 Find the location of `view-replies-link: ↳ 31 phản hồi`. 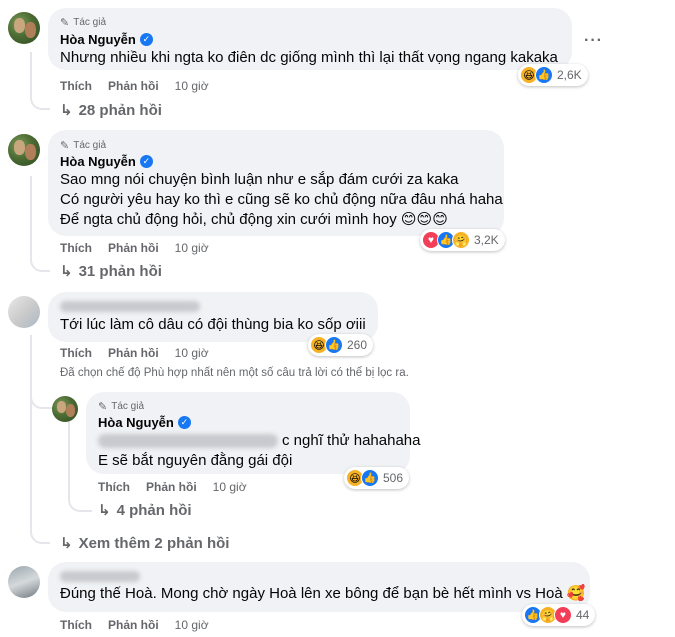

view-replies-link: ↳ 31 phản hồi is located at coordinates (111, 271).